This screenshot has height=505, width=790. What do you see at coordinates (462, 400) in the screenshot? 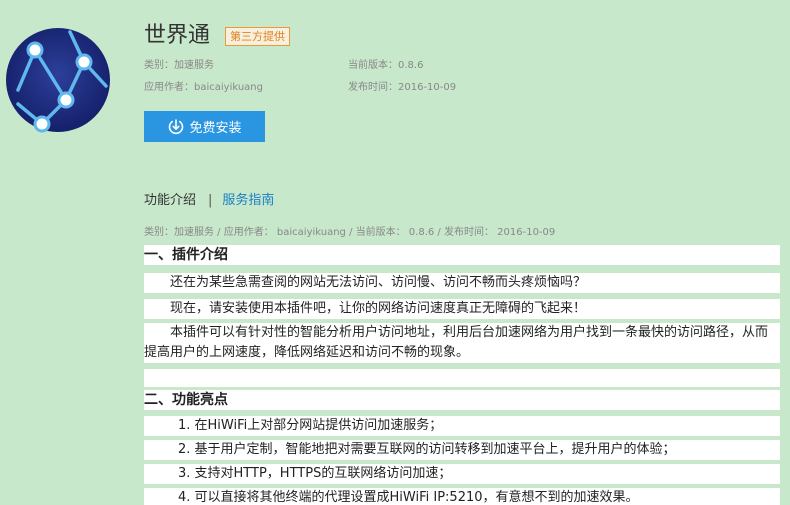
I see `section-heading-highlights: 二、功能亮点` at bounding box center [462, 400].